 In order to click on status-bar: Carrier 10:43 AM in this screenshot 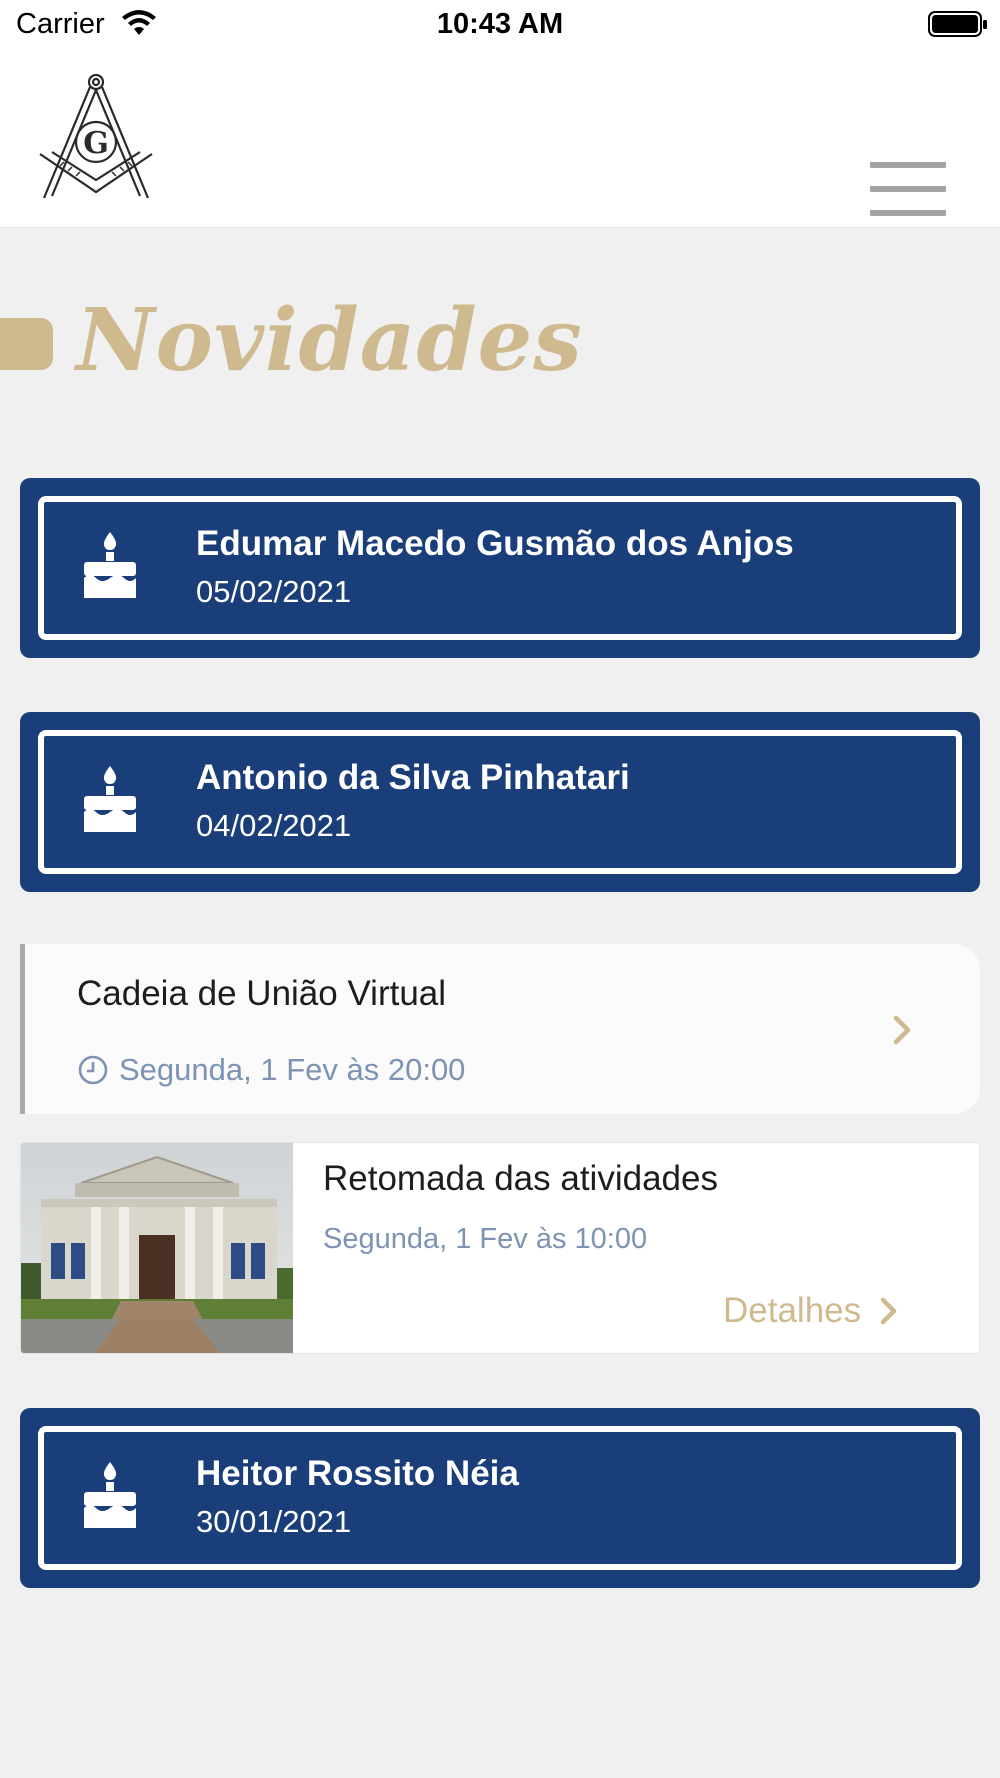, I will do `click(500, 26)`.